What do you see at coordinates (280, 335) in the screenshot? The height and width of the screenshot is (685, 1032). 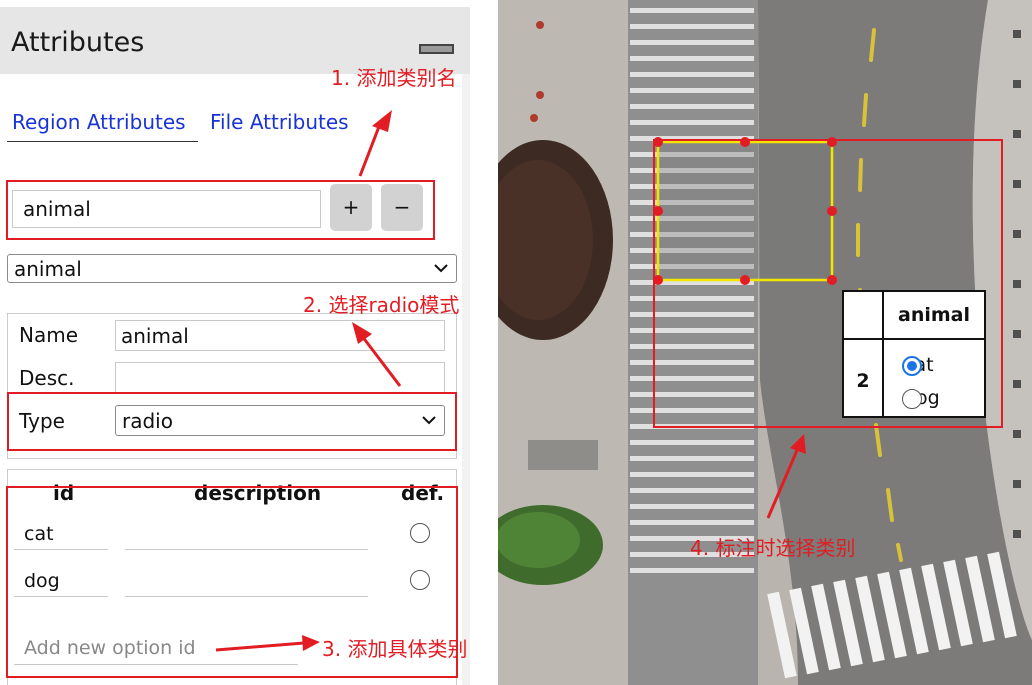 I see `name-field` at bounding box center [280, 335].